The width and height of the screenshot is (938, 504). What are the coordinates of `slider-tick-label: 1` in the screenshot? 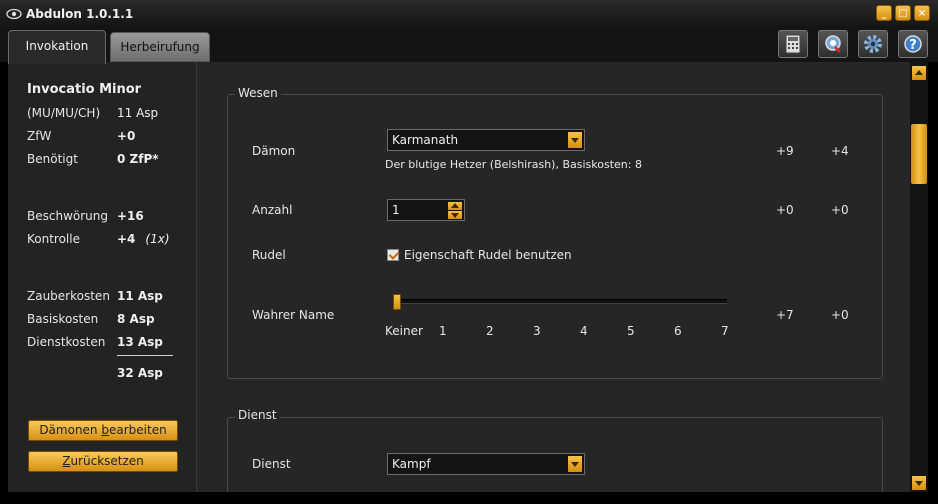 It's located at (443, 331).